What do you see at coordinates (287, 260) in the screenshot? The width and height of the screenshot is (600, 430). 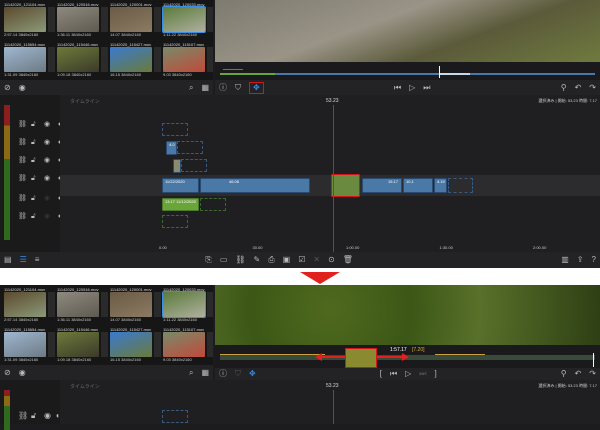 I see `save-icon: ▣` at bounding box center [287, 260].